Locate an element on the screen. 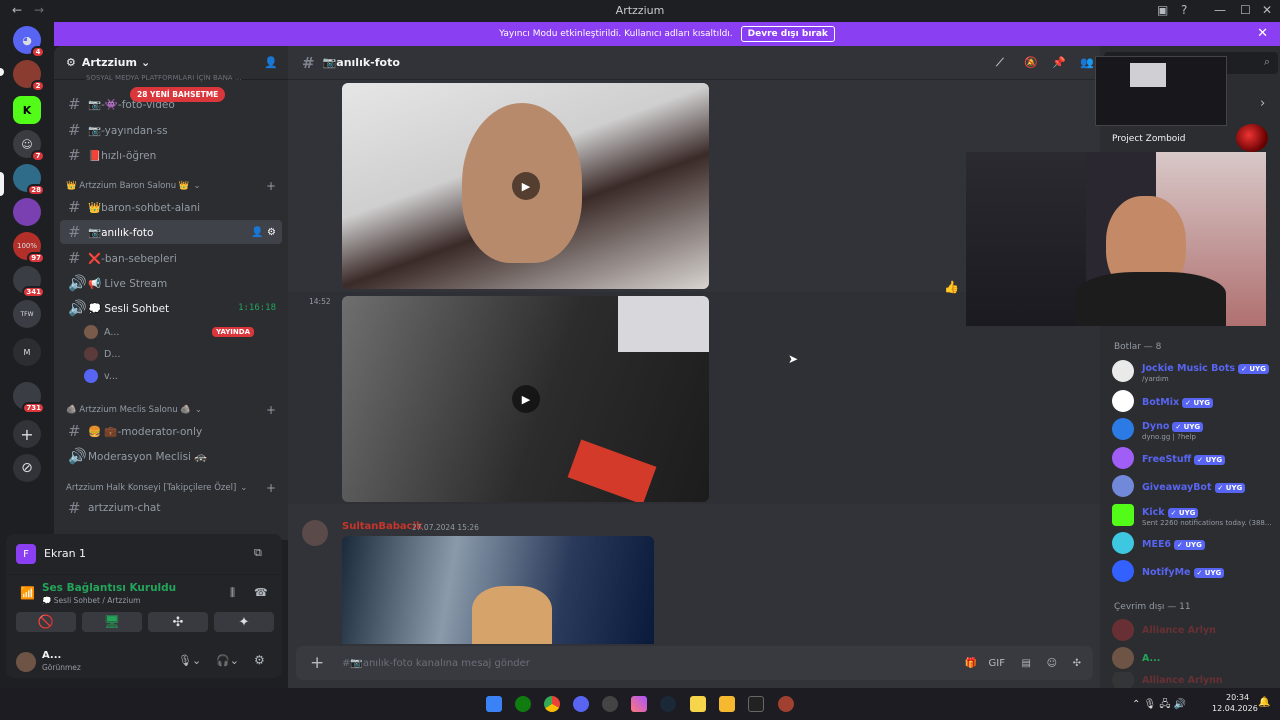 Image resolution: width=1280 pixels, height=720 pixels. member-item: NotifyMe ✓ UYG is located at coordinates (1194, 571).